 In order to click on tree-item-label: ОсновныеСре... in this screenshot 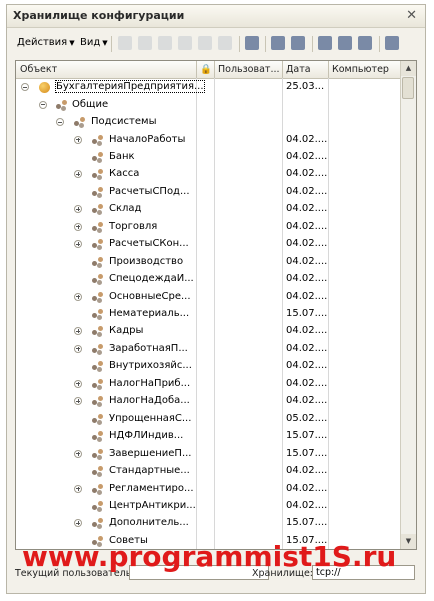, I will do `click(150, 296)`.